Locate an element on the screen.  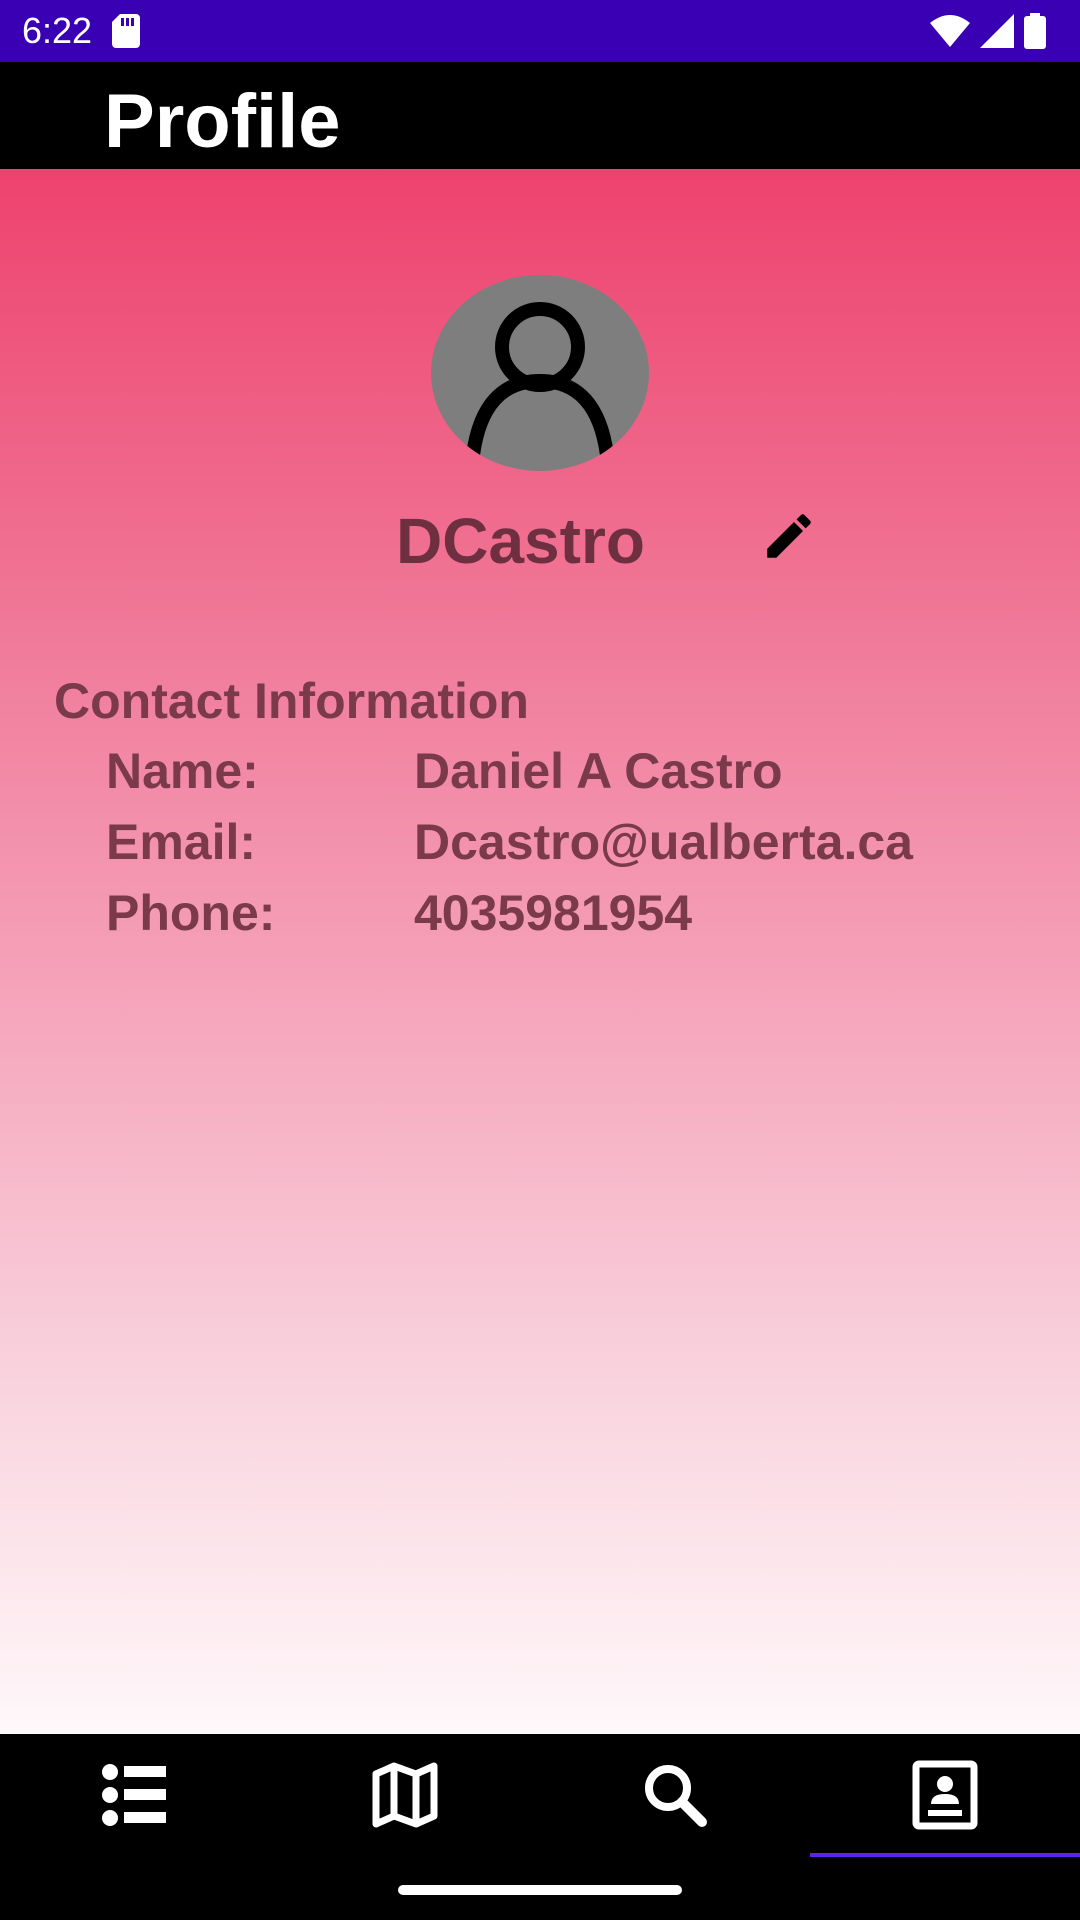
app-bar: Profile is located at coordinates (540, 115).